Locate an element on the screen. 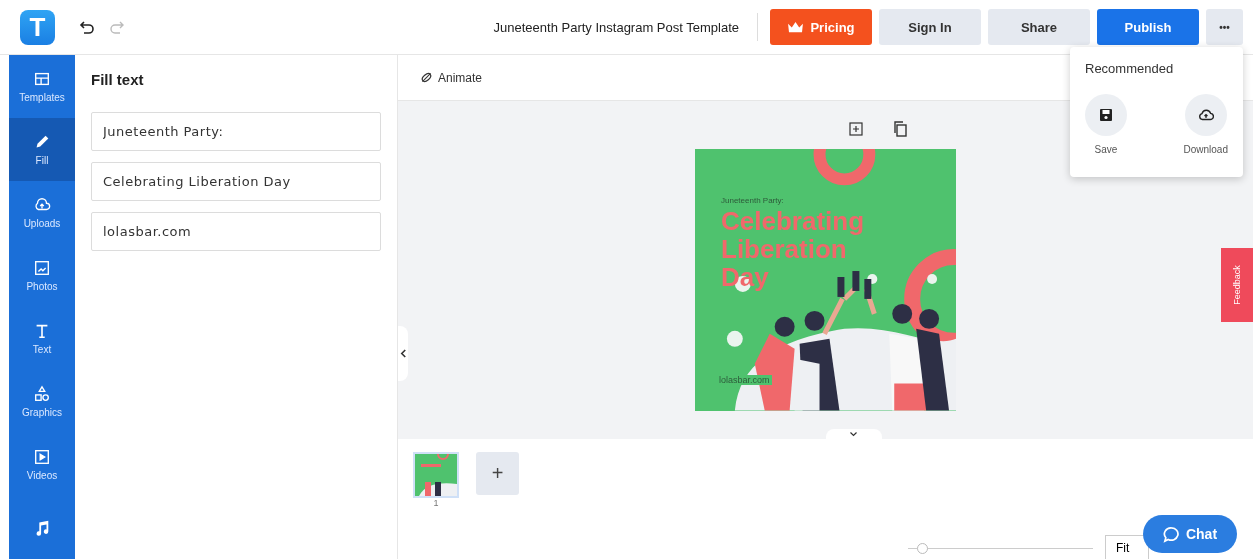 This screenshot has height=559, width=1253. graphics-icon is located at coordinates (42, 394).